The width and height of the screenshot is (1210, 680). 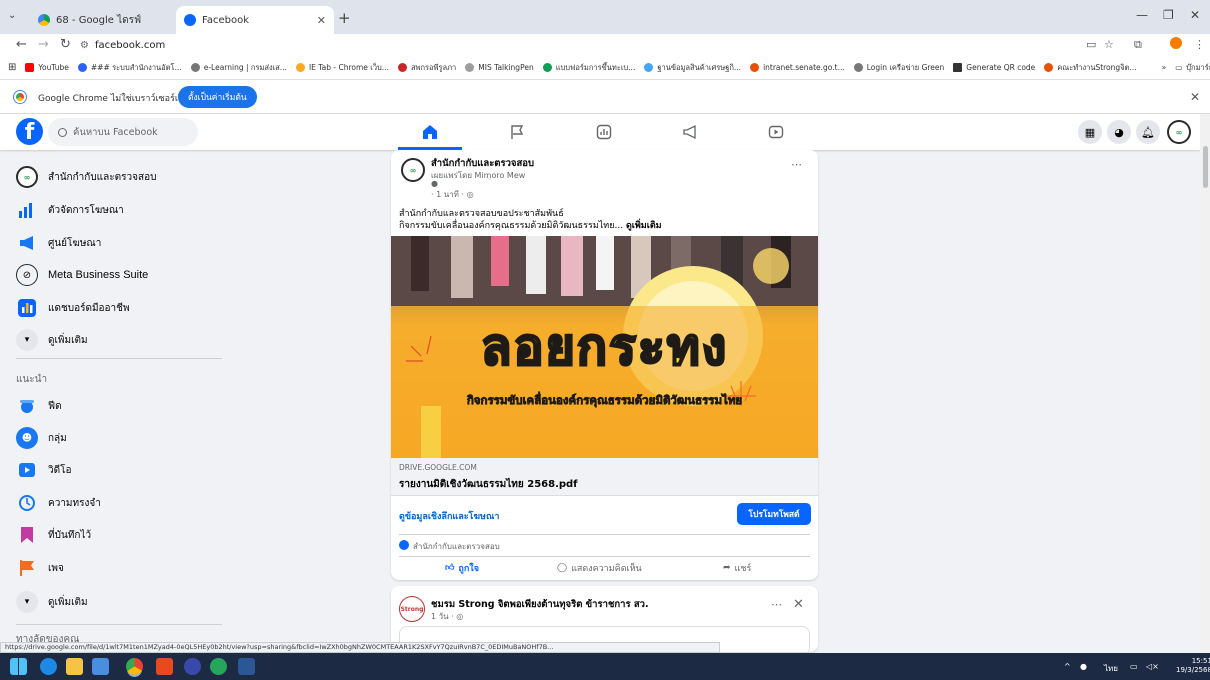 What do you see at coordinates (1195, 15) in the screenshot?
I see `close-window-icon: ✕` at bounding box center [1195, 15].